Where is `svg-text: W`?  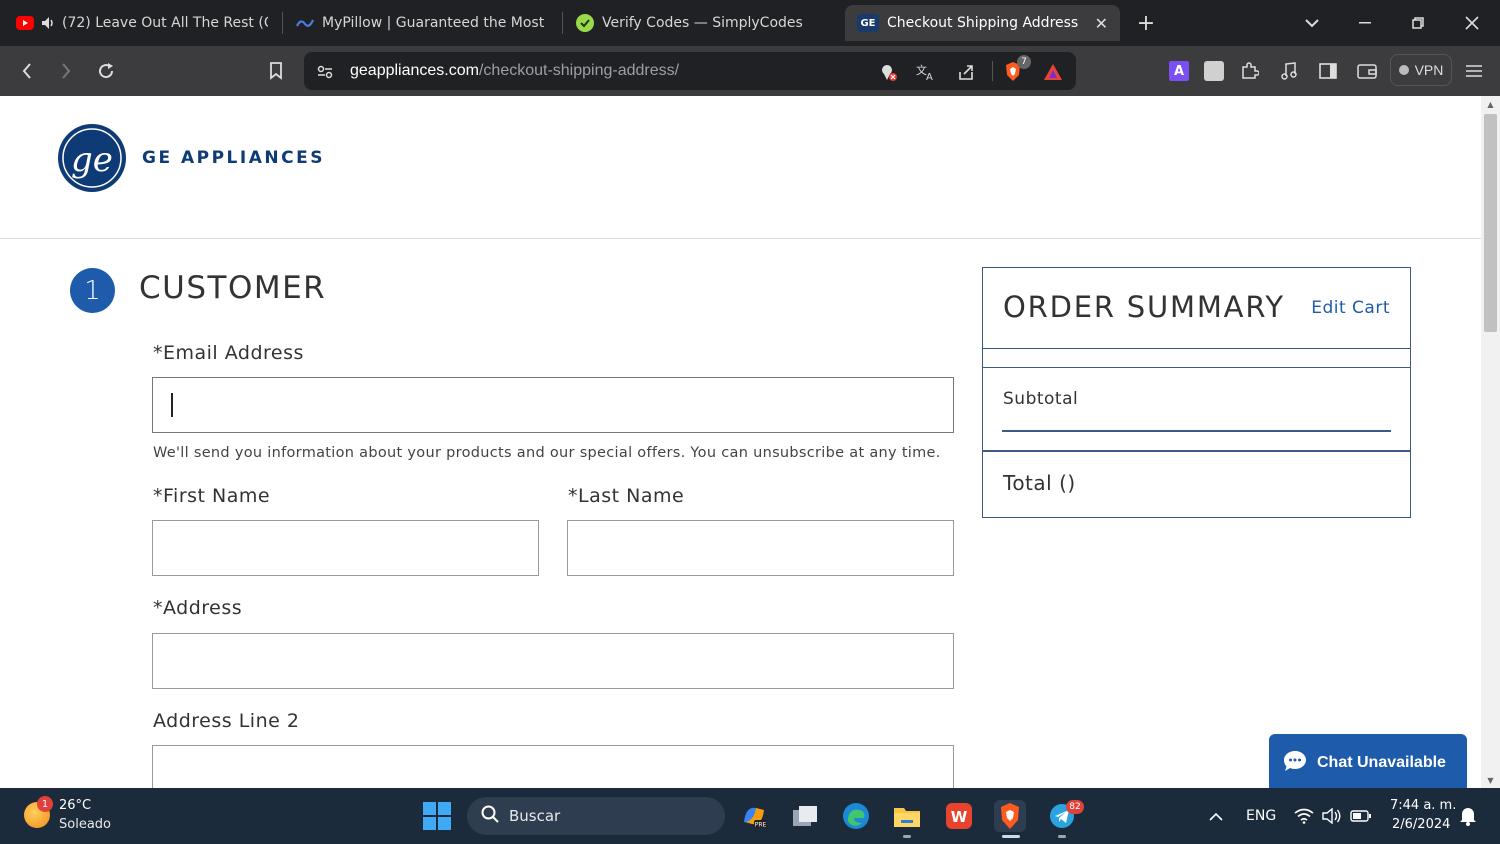
svg-text: W is located at coordinates (959, 817).